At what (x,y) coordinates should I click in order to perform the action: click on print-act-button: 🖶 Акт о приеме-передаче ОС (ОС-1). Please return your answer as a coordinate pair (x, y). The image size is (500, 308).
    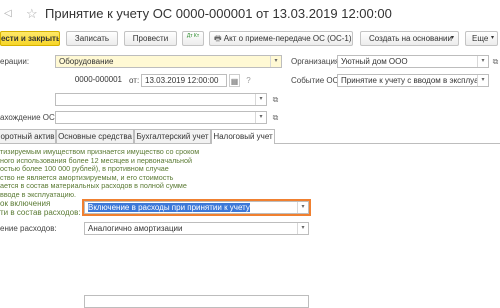
    Looking at the image, I should click on (281, 38).